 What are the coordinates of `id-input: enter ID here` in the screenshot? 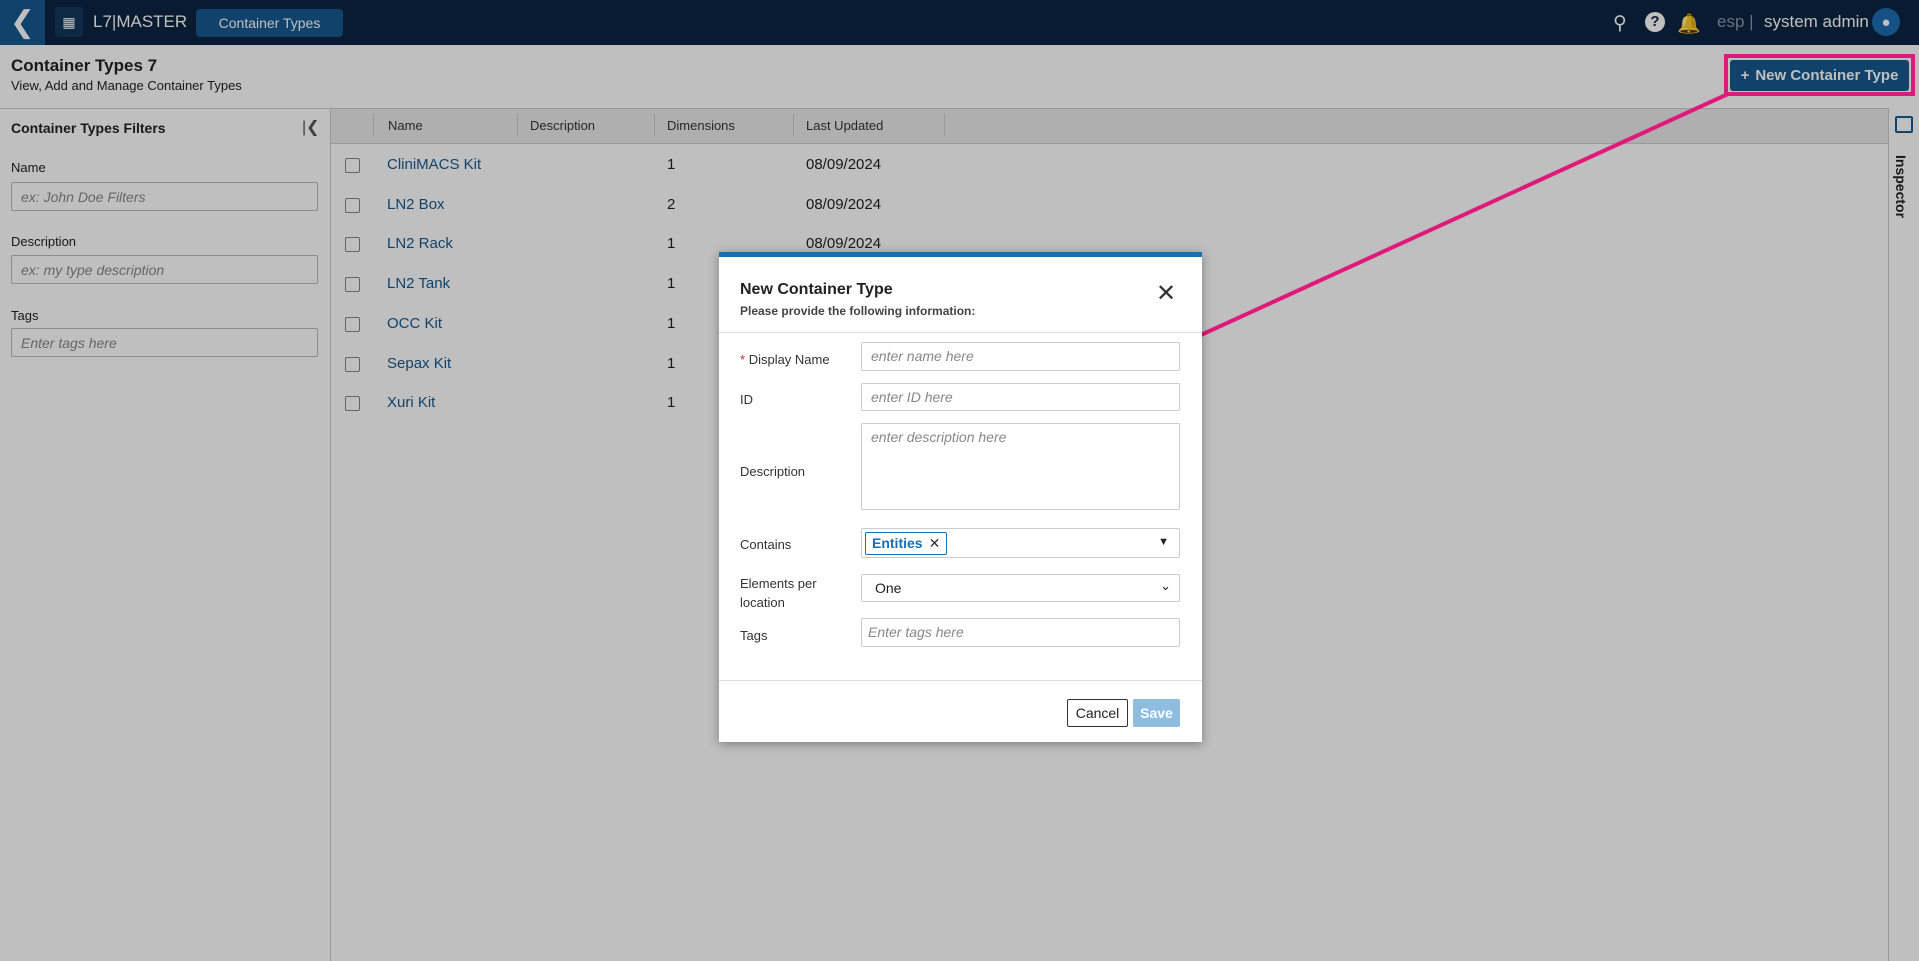 It's located at (1020, 397).